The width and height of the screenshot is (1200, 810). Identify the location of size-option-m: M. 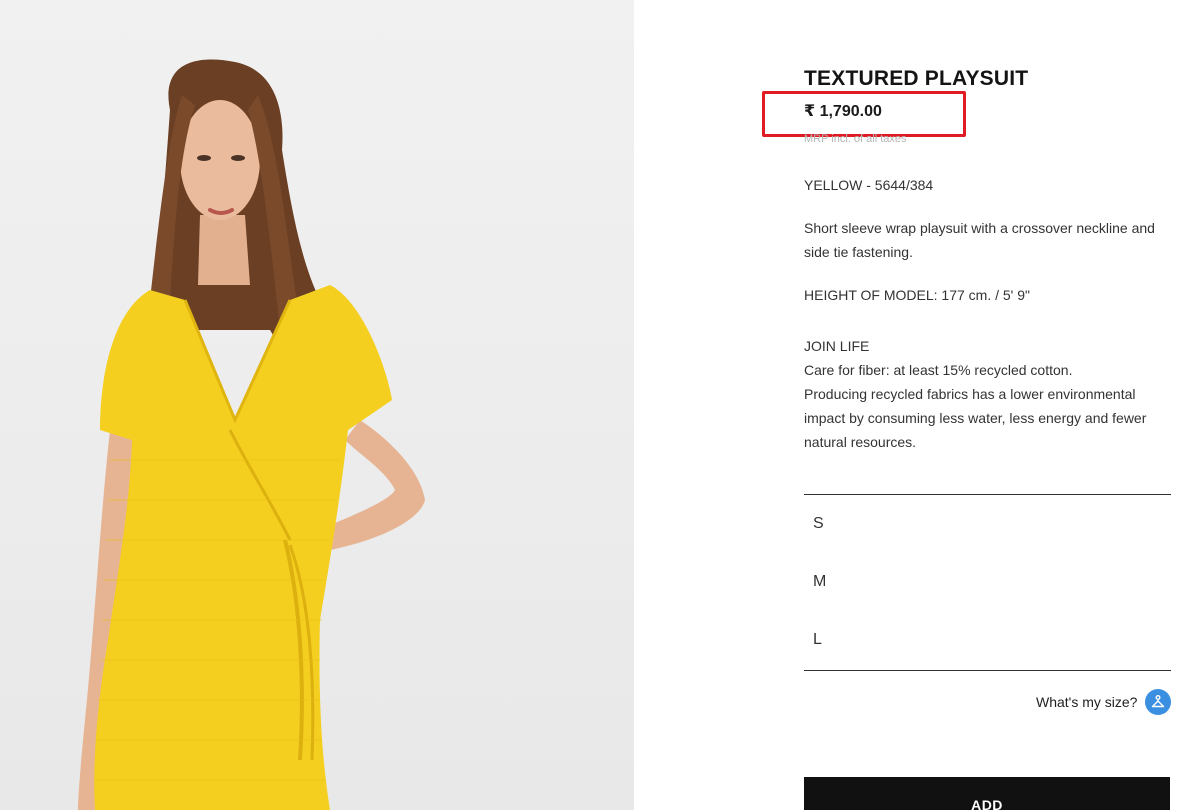
(819, 582).